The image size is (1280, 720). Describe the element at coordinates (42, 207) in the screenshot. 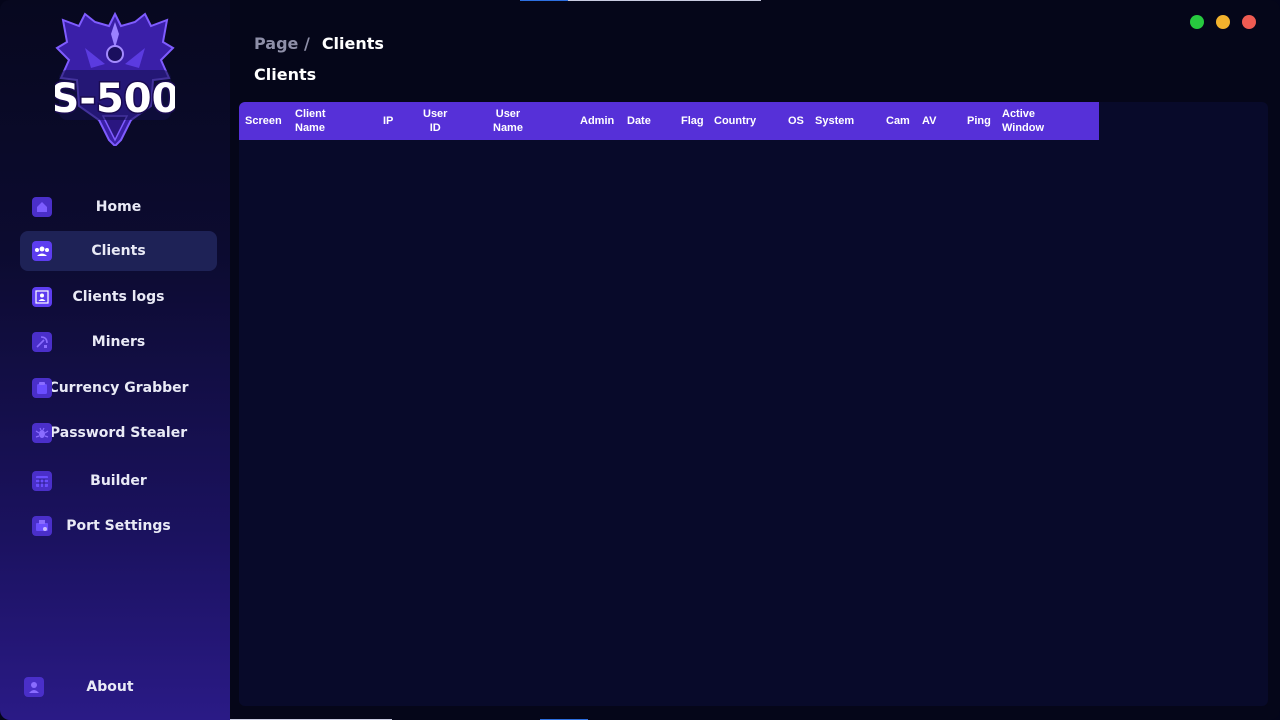

I see `home-icon` at that location.